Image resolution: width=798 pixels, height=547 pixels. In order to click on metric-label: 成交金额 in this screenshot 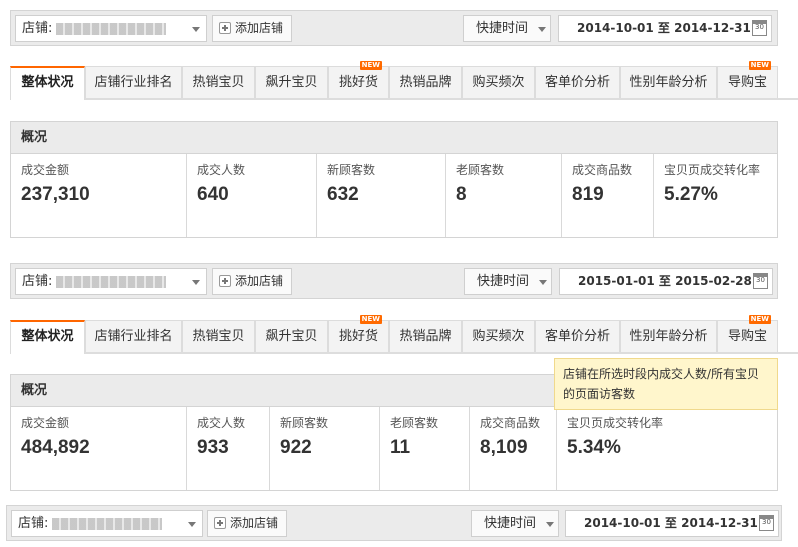, I will do `click(45, 170)`.